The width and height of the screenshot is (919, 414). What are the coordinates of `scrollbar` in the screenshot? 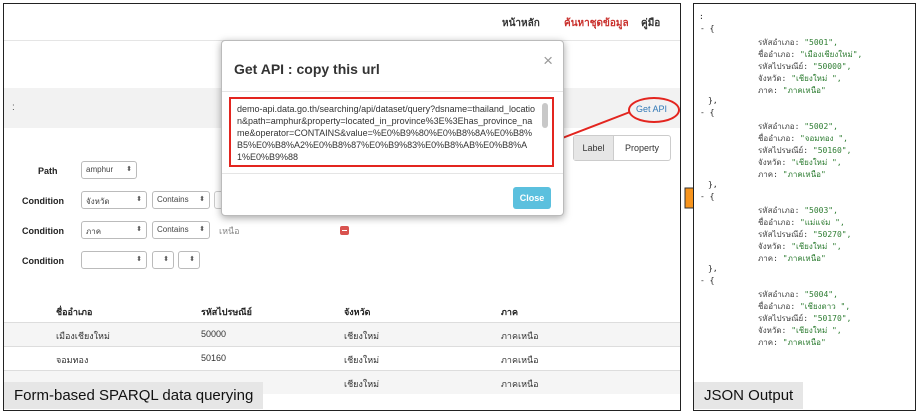 It's located at (545, 115).